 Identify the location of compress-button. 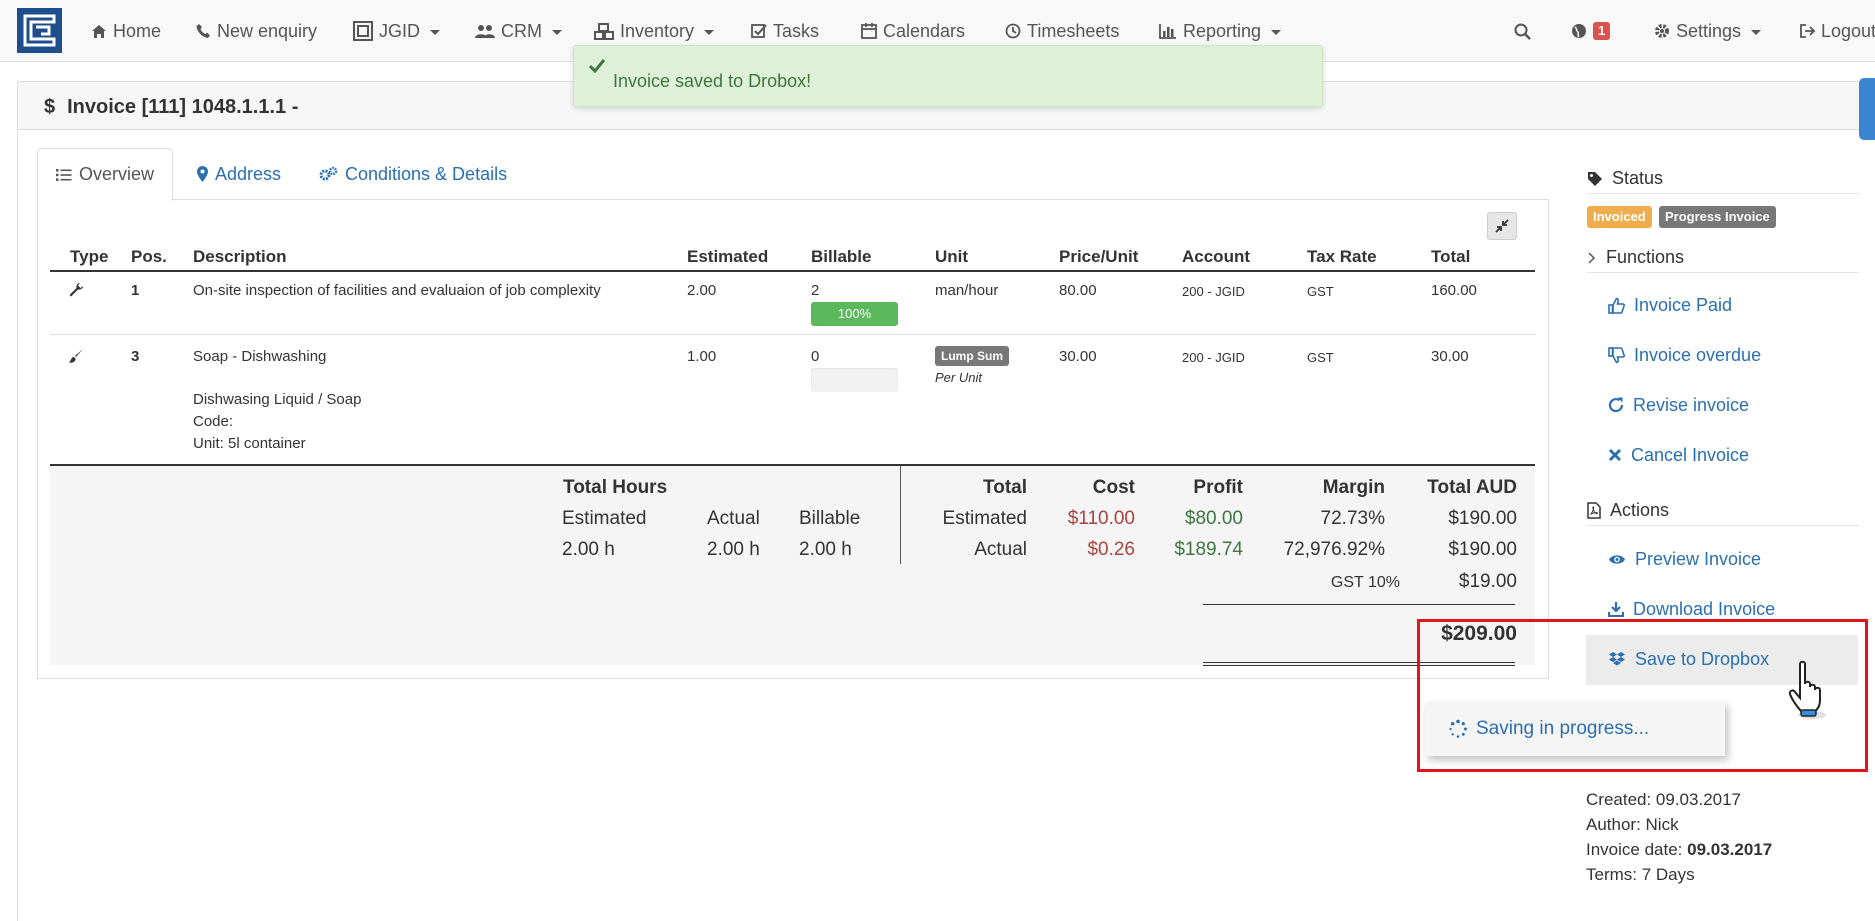
(1502, 226).